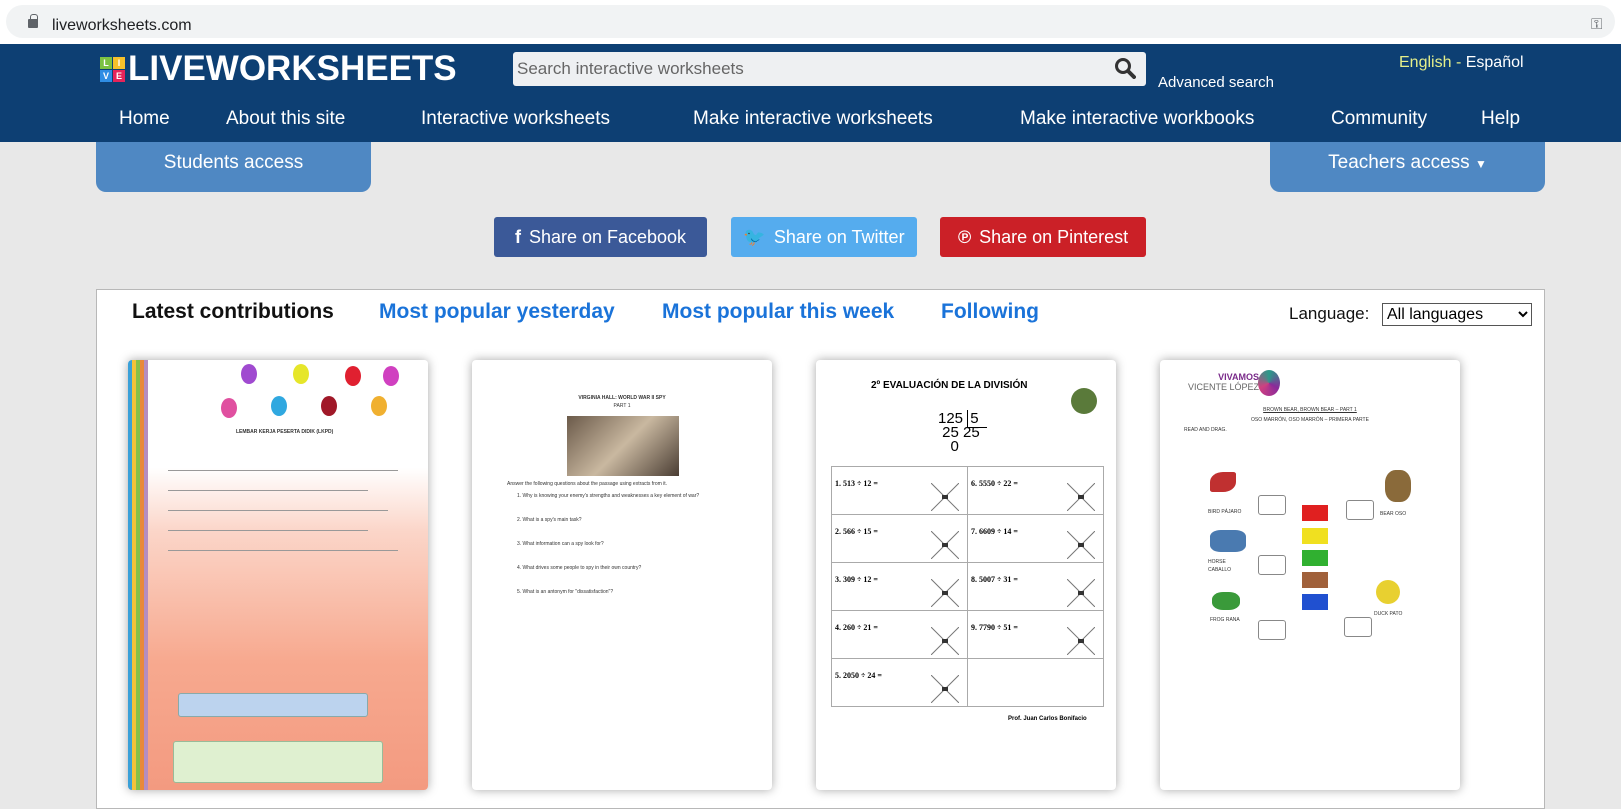 This screenshot has height=809, width=1621. Describe the element at coordinates (954, 446) in the screenshot. I see `remainder: 0` at that location.